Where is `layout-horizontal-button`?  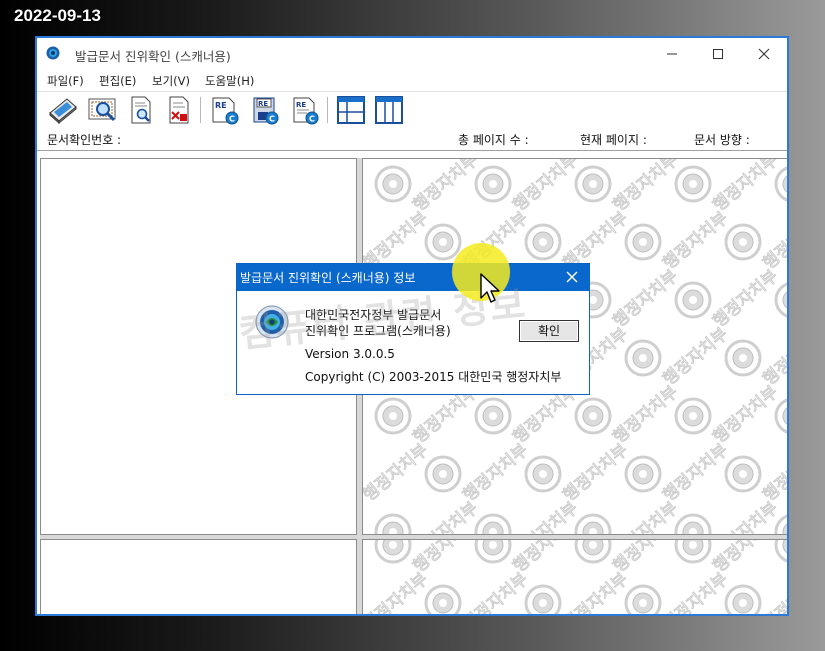 layout-horizontal-button is located at coordinates (351, 110).